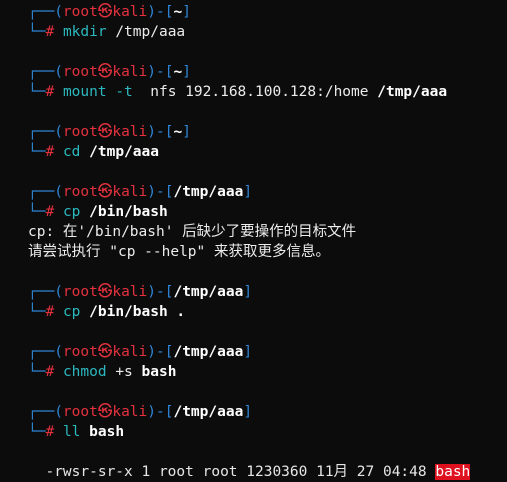 Image resolution: width=507 pixels, height=482 pixels. What do you see at coordinates (71, 152) in the screenshot?
I see `command-name: cd` at bounding box center [71, 152].